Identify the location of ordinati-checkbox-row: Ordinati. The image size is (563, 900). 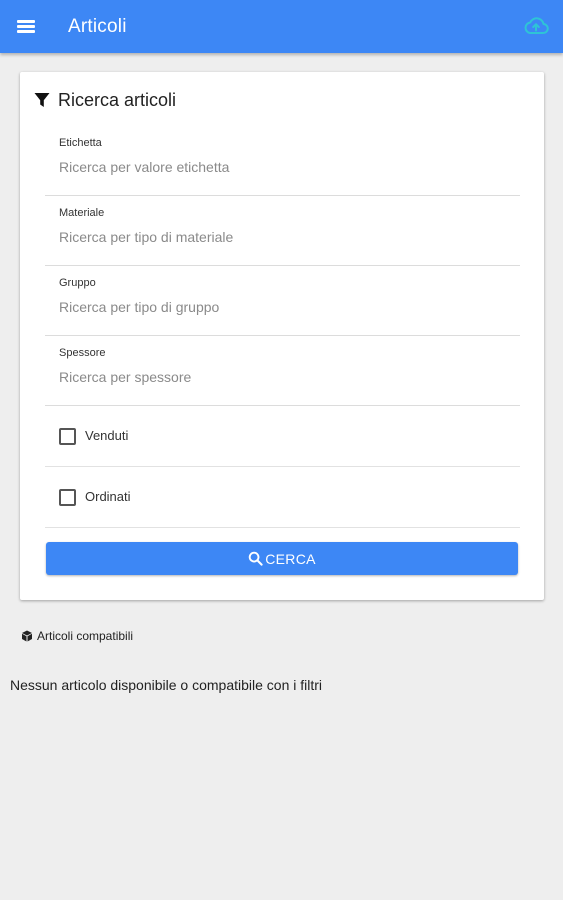
(282, 497).